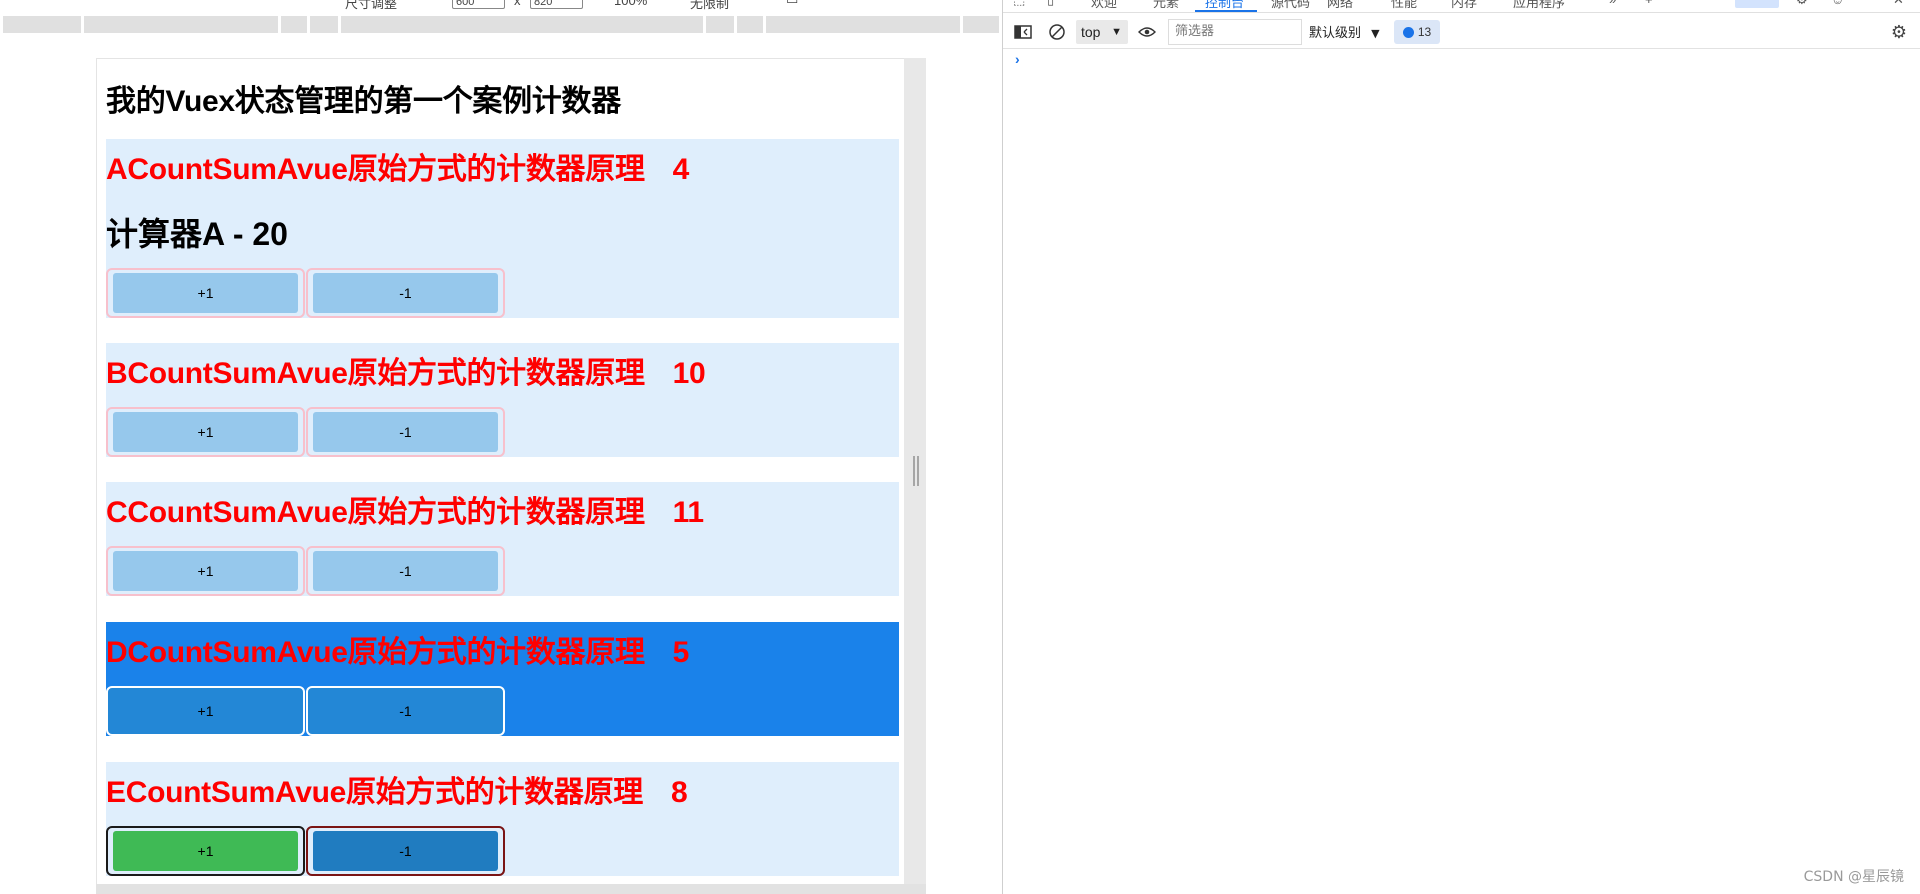  Describe the element at coordinates (1290, 5) in the screenshot. I see `tab-sources: 源代码` at that location.